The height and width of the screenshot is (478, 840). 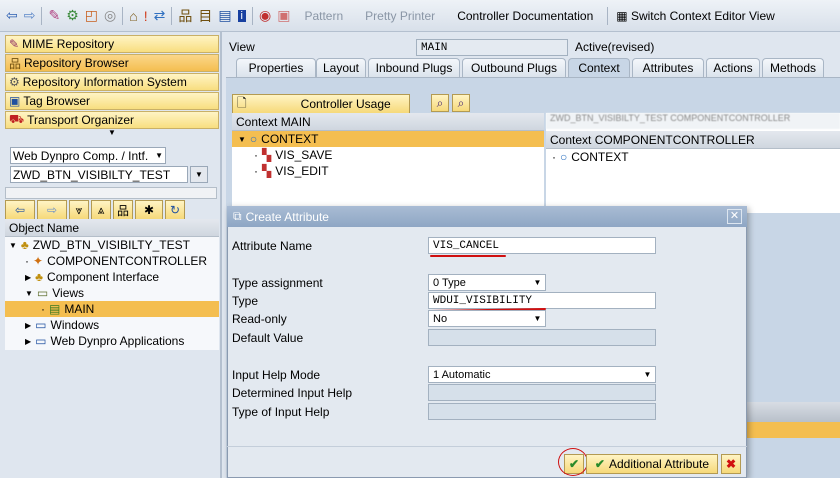 What do you see at coordinates (99, 174) in the screenshot?
I see `object-name-input: ZWD_BTN_VISIBILTY_TEST` at bounding box center [99, 174].